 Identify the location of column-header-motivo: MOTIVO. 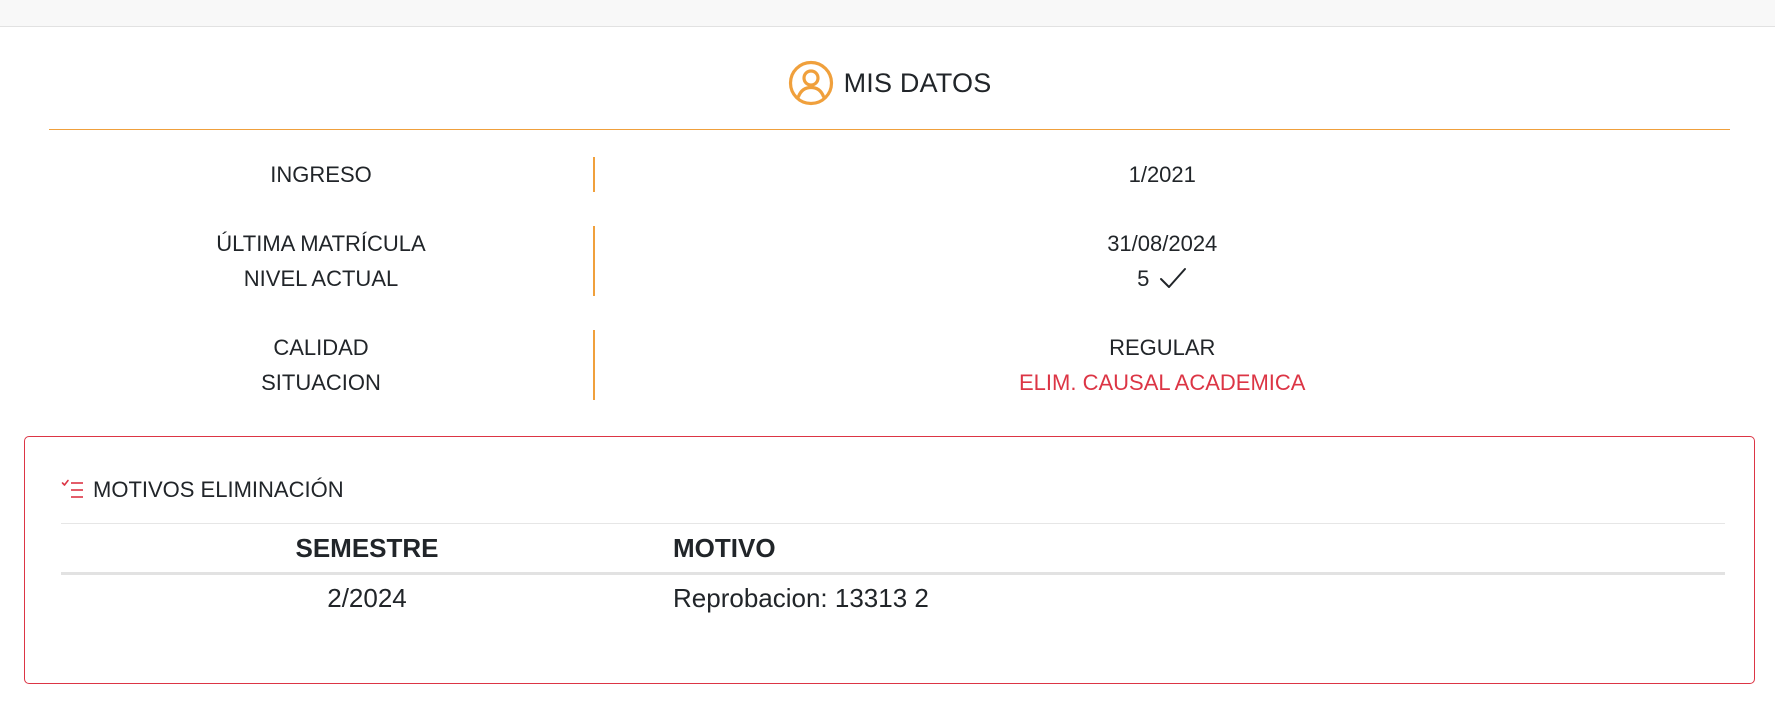
(724, 547).